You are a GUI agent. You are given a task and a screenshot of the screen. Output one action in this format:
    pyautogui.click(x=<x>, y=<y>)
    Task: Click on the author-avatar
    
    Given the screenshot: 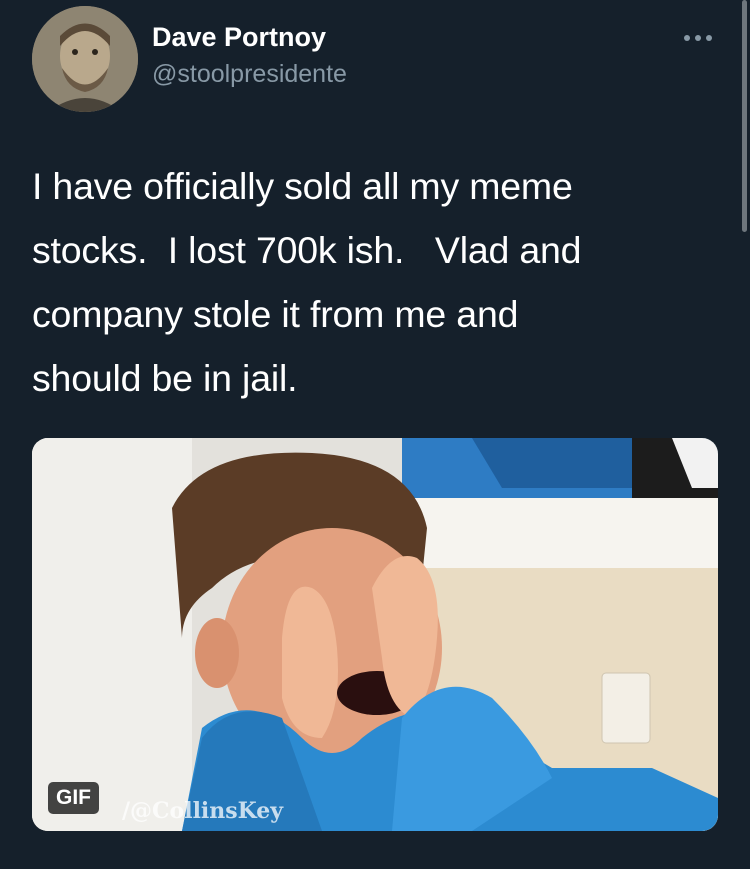 What is the action you would take?
    pyautogui.click(x=85, y=59)
    